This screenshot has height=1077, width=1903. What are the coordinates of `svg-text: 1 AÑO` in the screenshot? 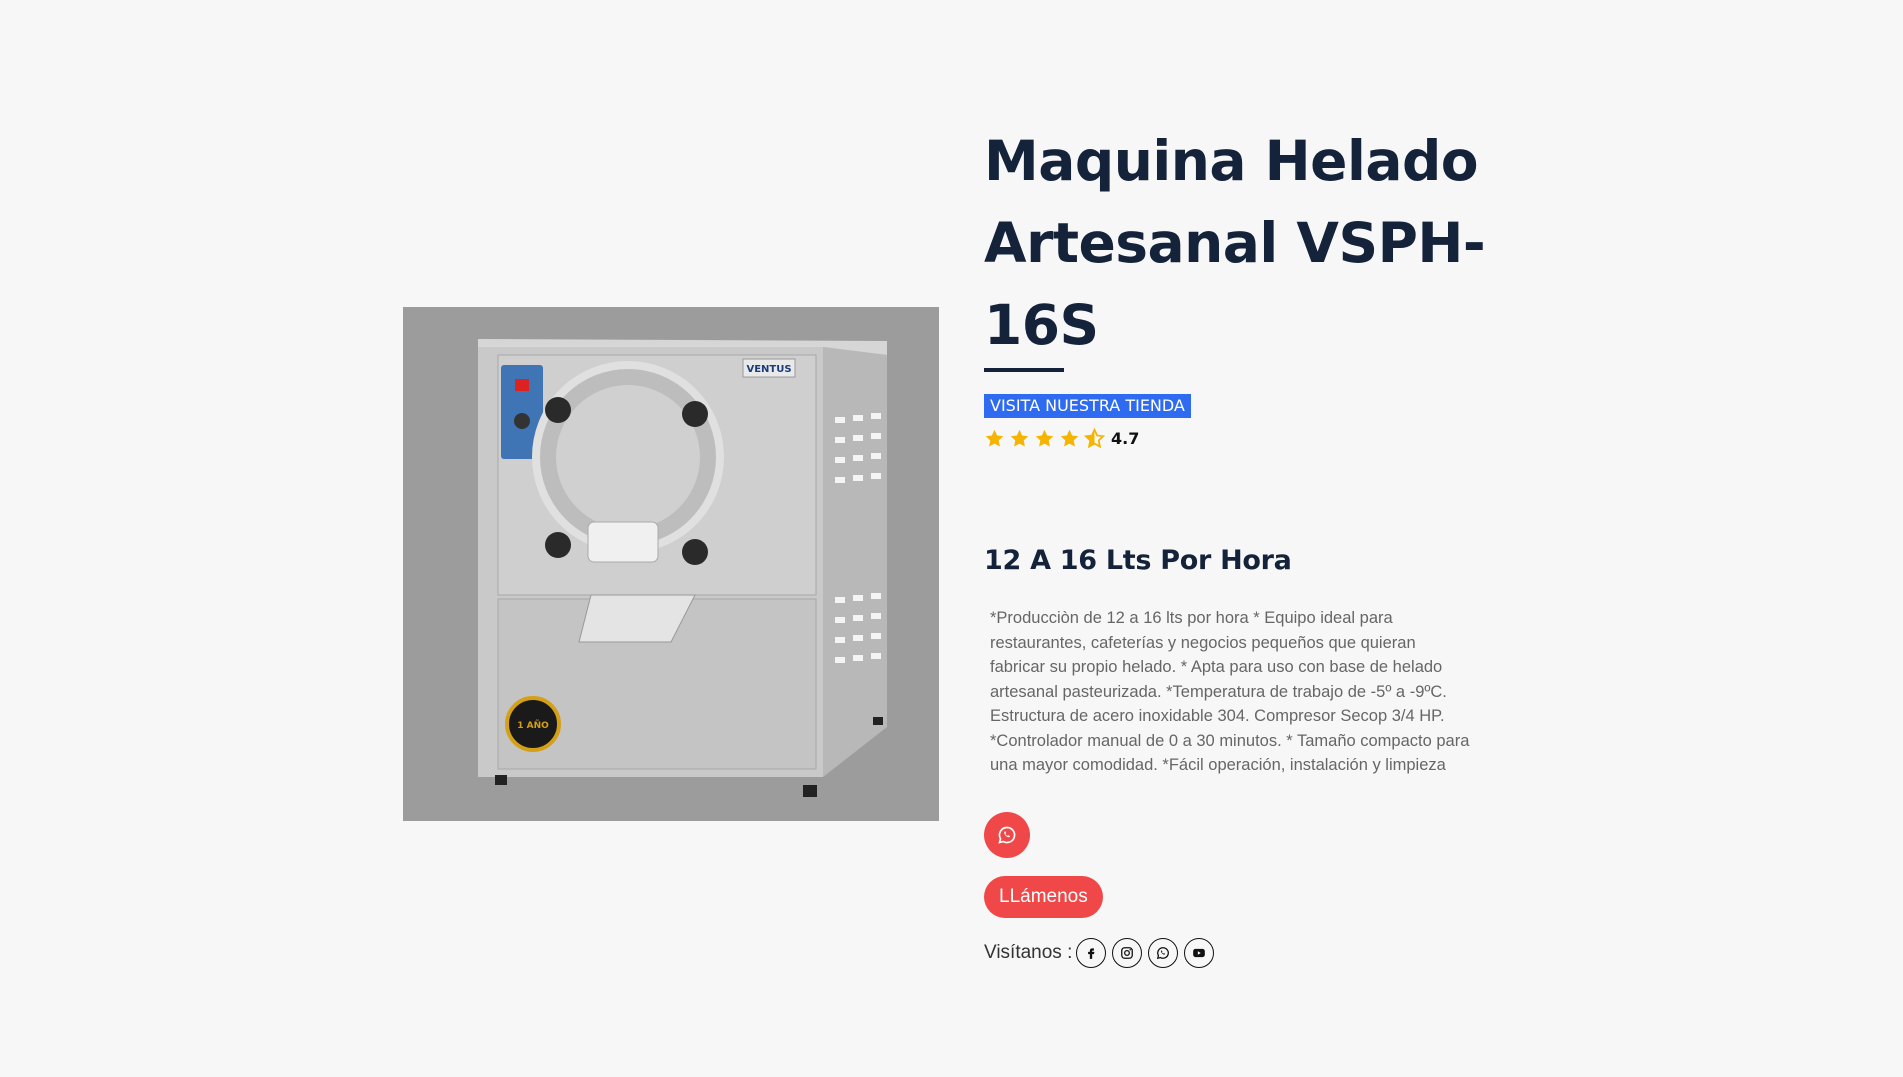 It's located at (533, 725).